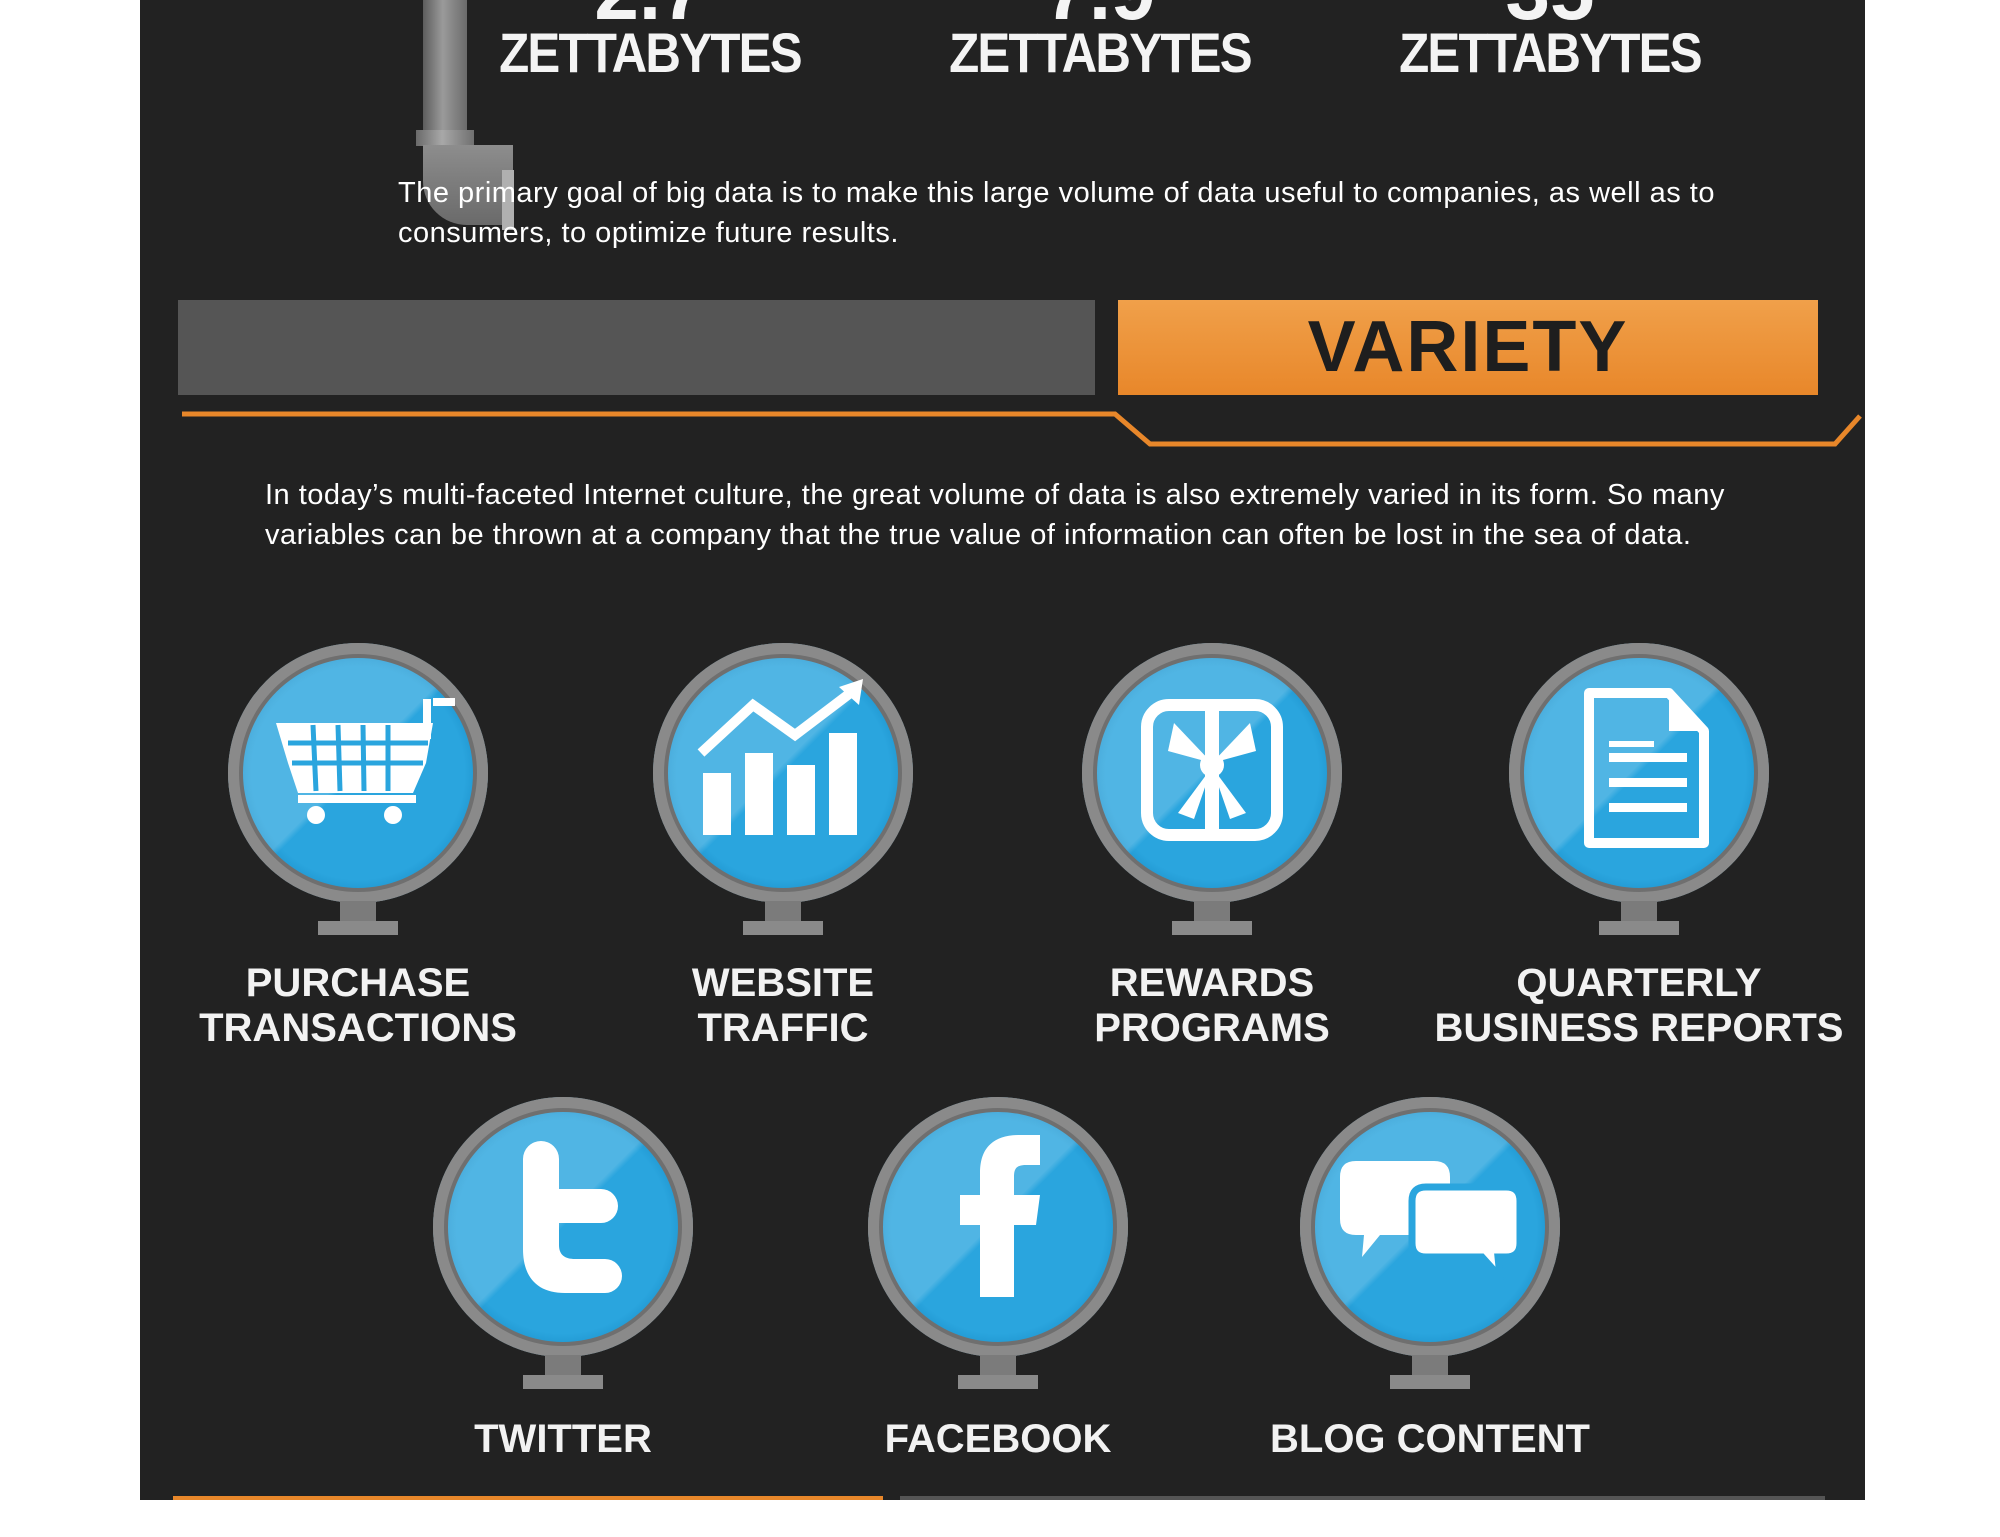 Image resolution: width=2000 pixels, height=1537 pixels. What do you see at coordinates (1212, 770) in the screenshot?
I see `gift-icon` at bounding box center [1212, 770].